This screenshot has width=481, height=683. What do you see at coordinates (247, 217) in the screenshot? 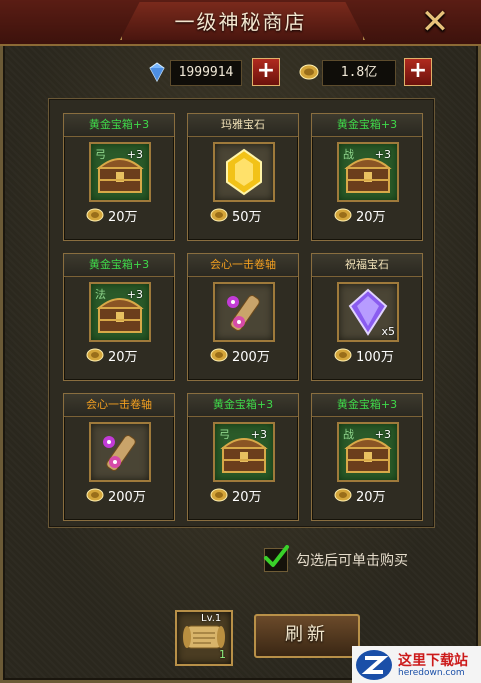
I see `shop-item-price: 50万` at bounding box center [247, 217].